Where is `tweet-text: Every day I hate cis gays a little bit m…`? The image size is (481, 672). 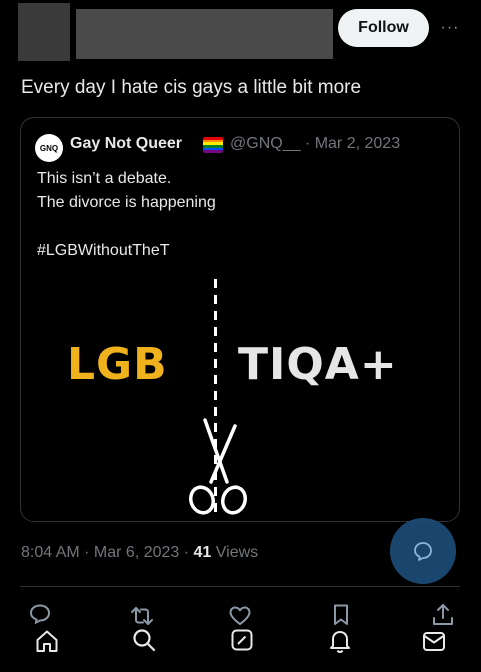
tweet-text: Every day I hate cis gays a little bit m… is located at coordinates (191, 87).